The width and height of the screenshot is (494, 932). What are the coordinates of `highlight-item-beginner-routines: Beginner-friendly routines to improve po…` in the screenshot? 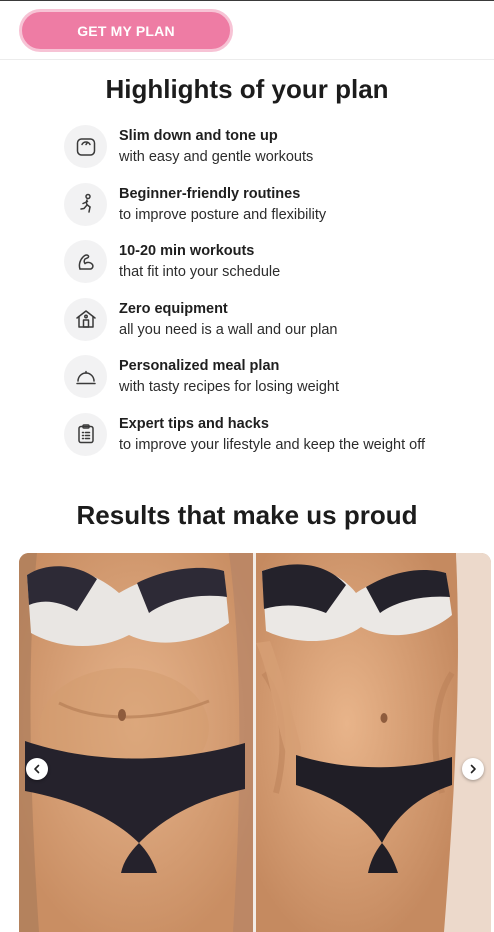 It's located at (274, 211).